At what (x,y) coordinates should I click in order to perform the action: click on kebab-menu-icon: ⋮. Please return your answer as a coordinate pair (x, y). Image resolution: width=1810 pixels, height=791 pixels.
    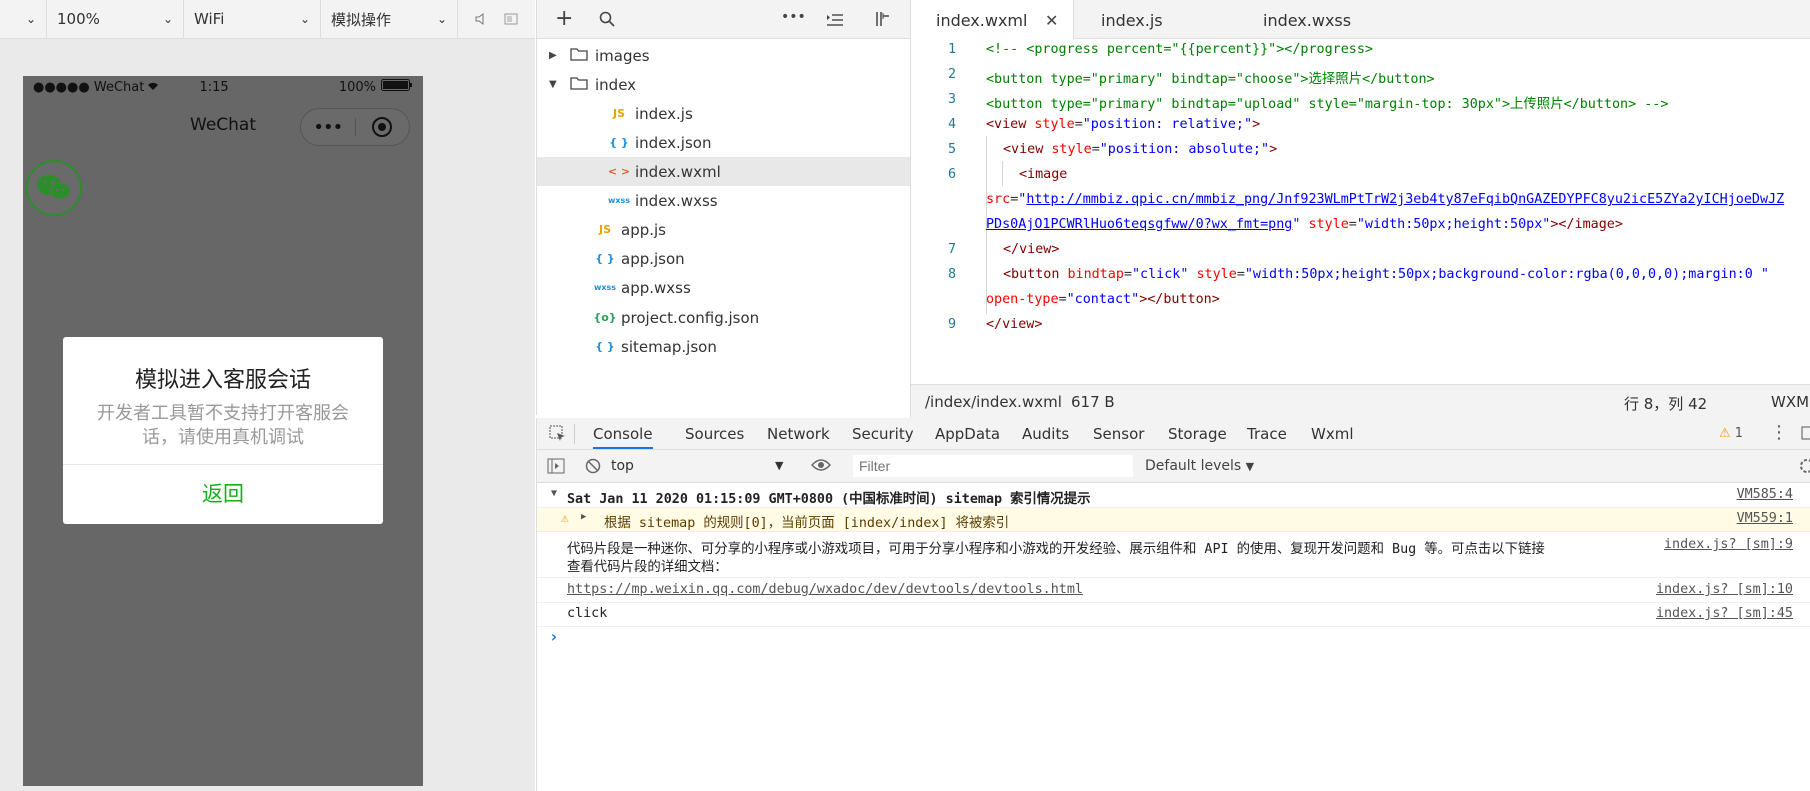
    Looking at the image, I should click on (1779, 432).